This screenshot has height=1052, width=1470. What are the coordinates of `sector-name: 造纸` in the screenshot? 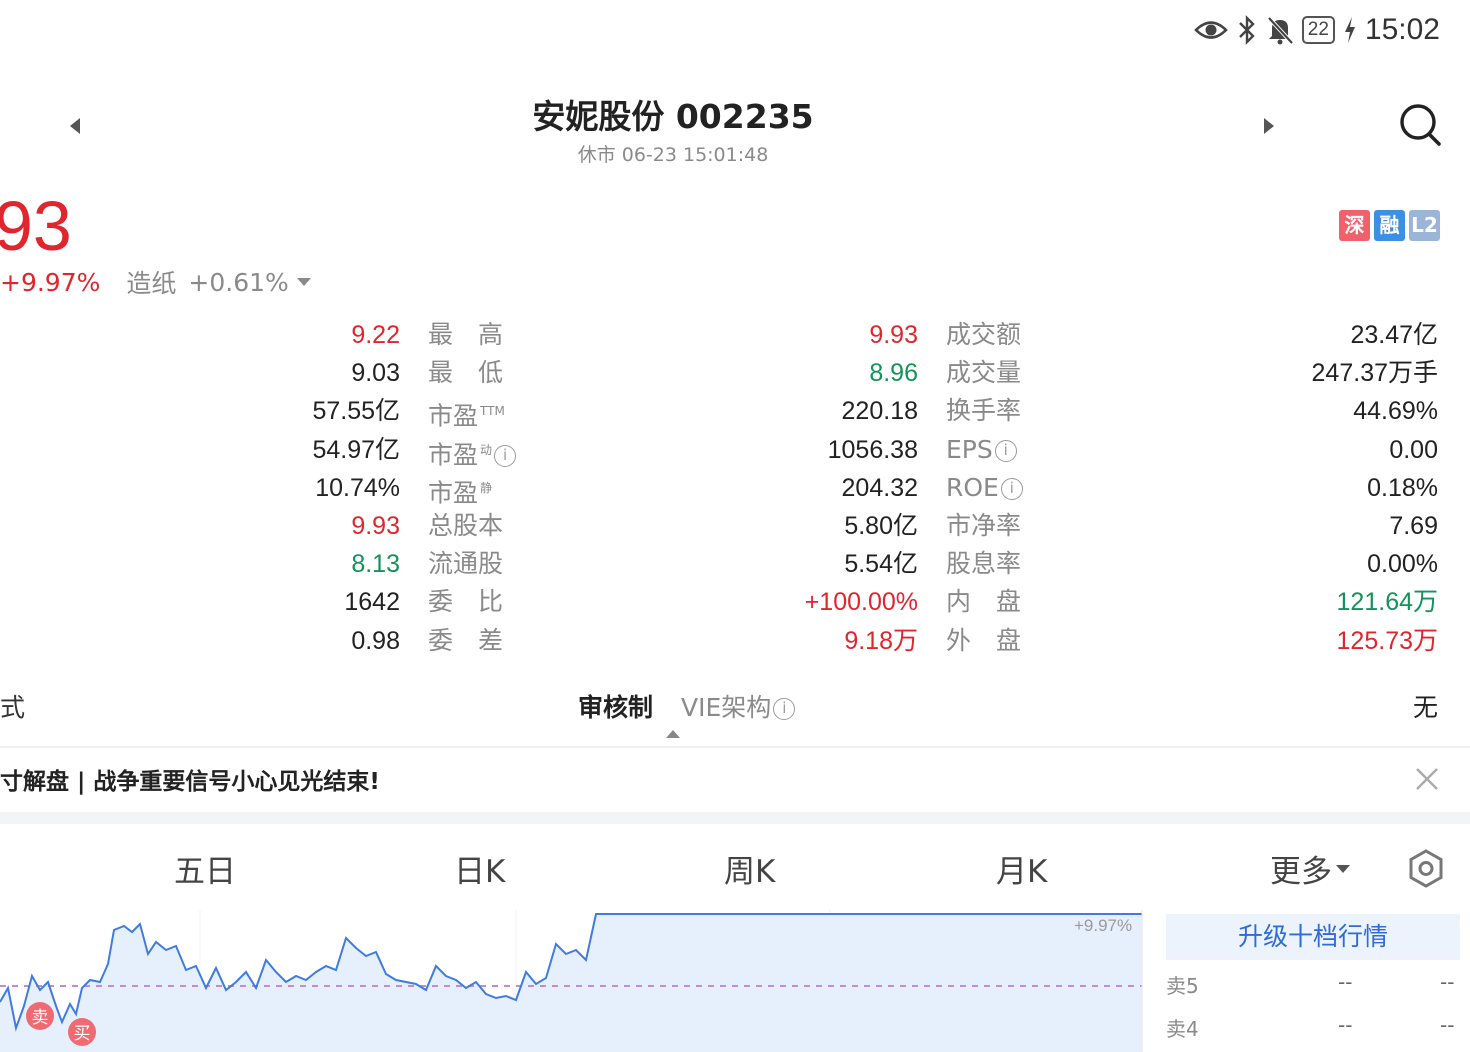 It's located at (151, 283).